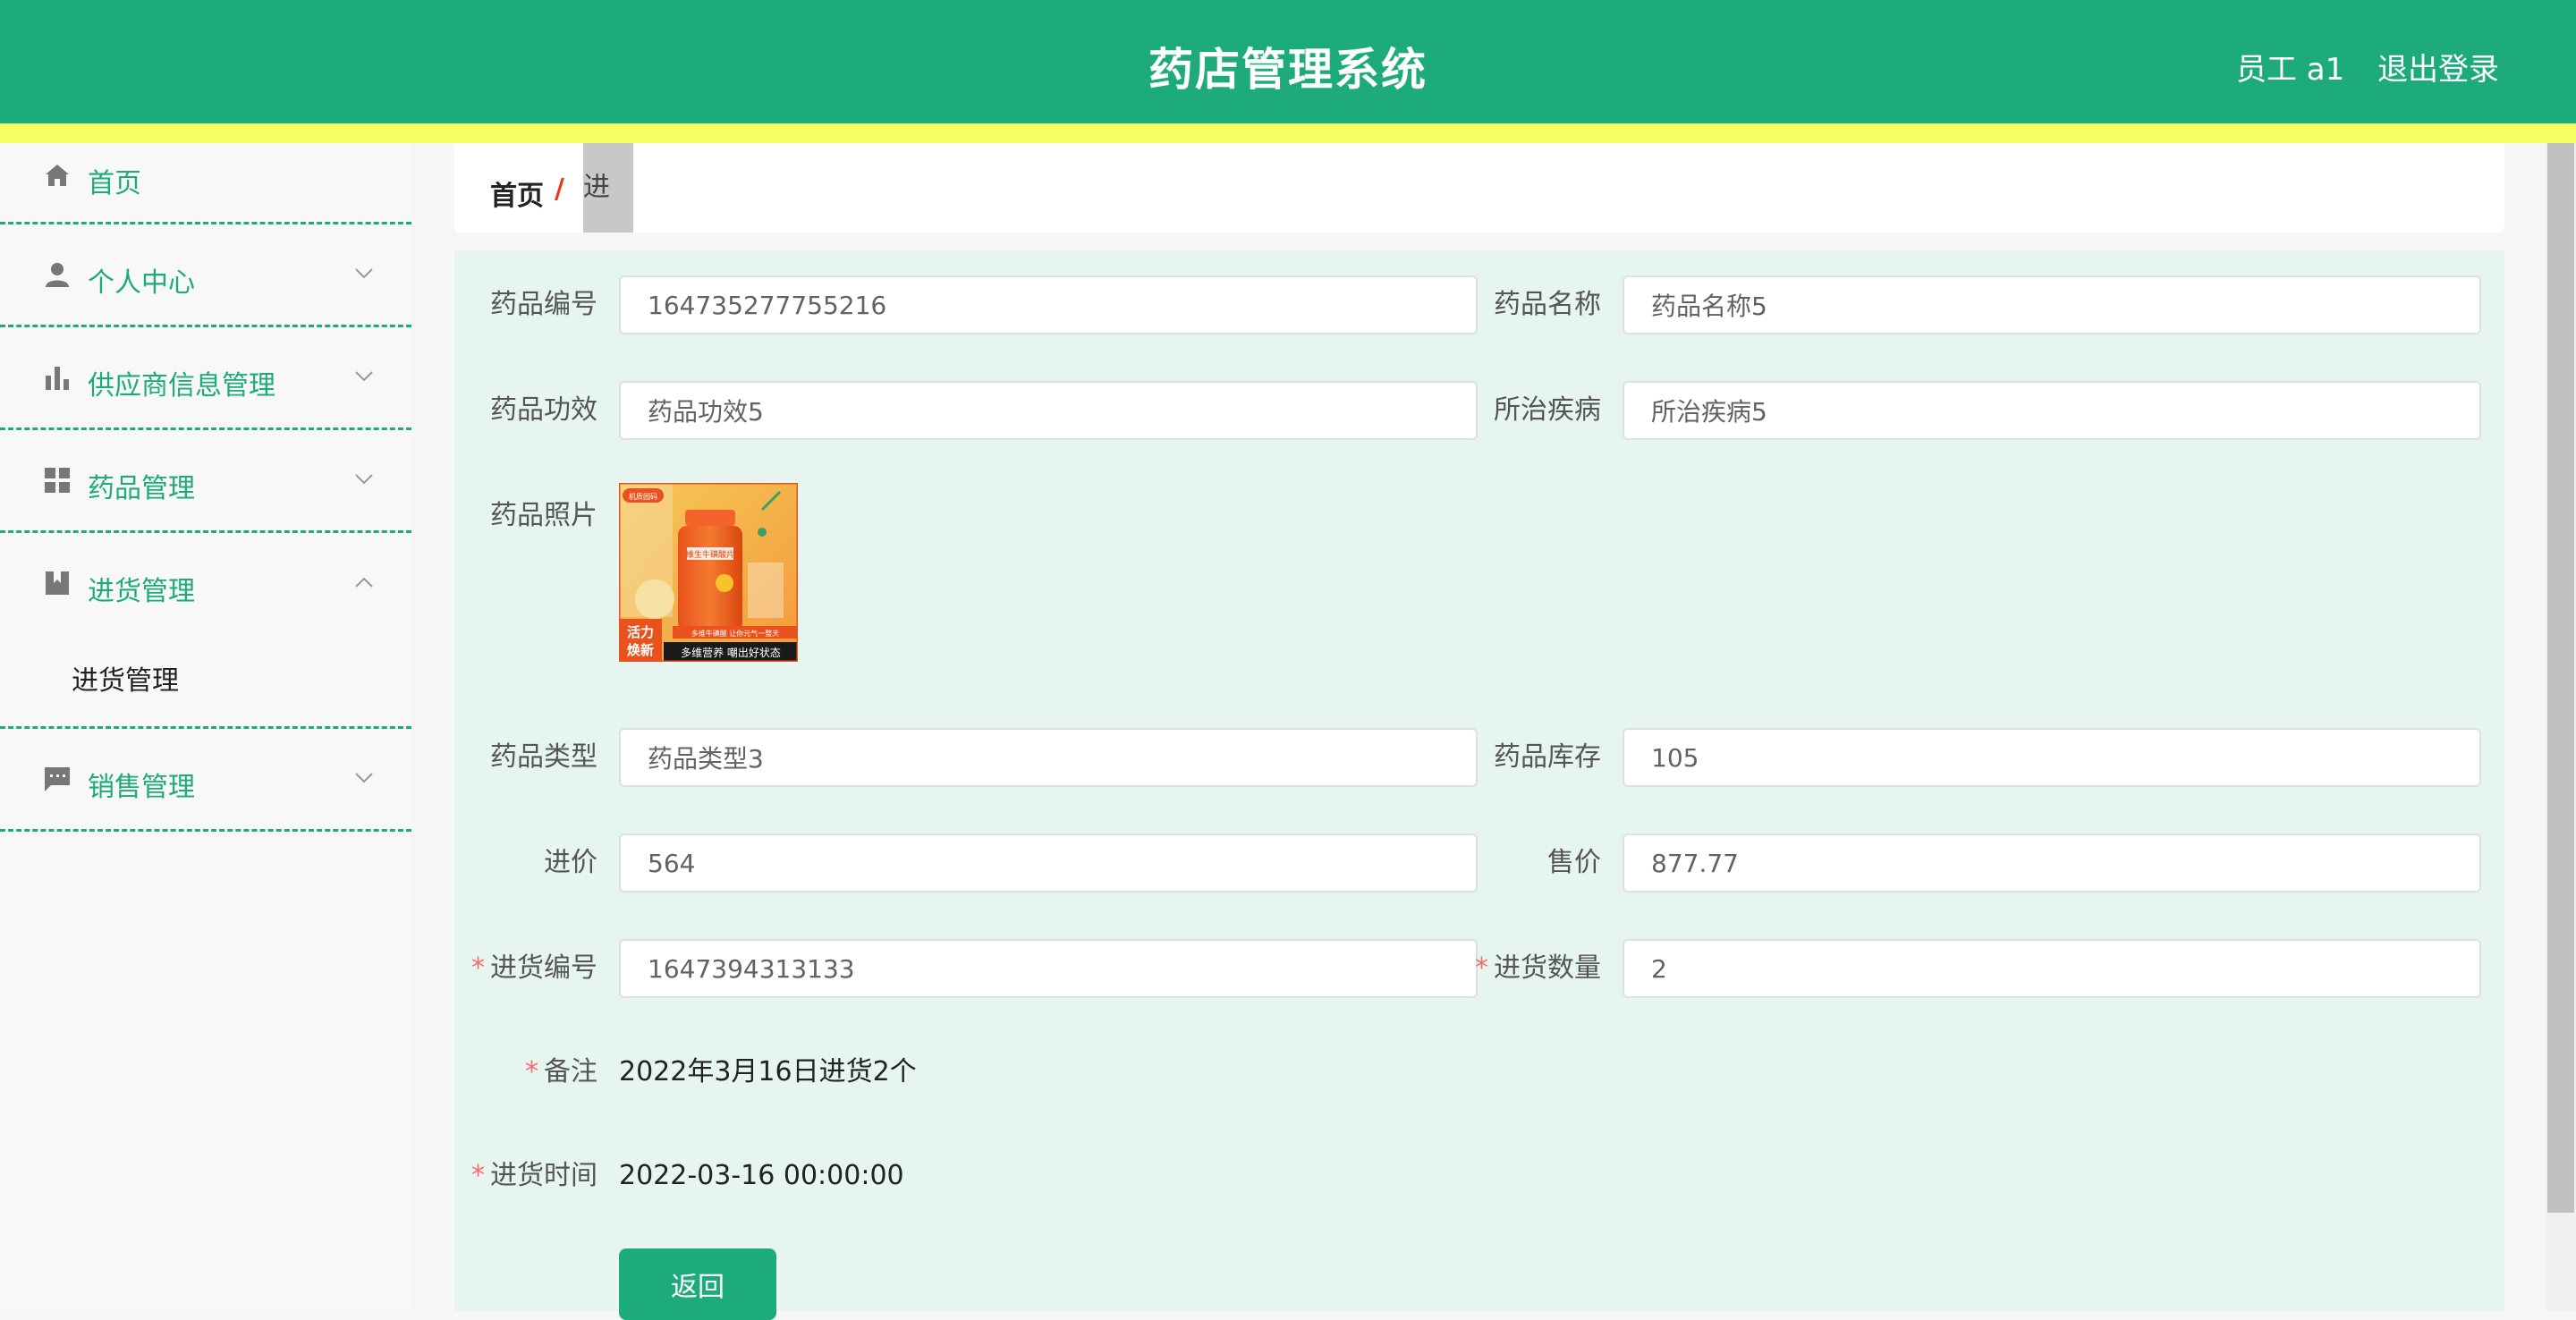 This screenshot has height=1320, width=2576. I want to click on bottle-label-text: 维生牛磺酸片, so click(710, 554).